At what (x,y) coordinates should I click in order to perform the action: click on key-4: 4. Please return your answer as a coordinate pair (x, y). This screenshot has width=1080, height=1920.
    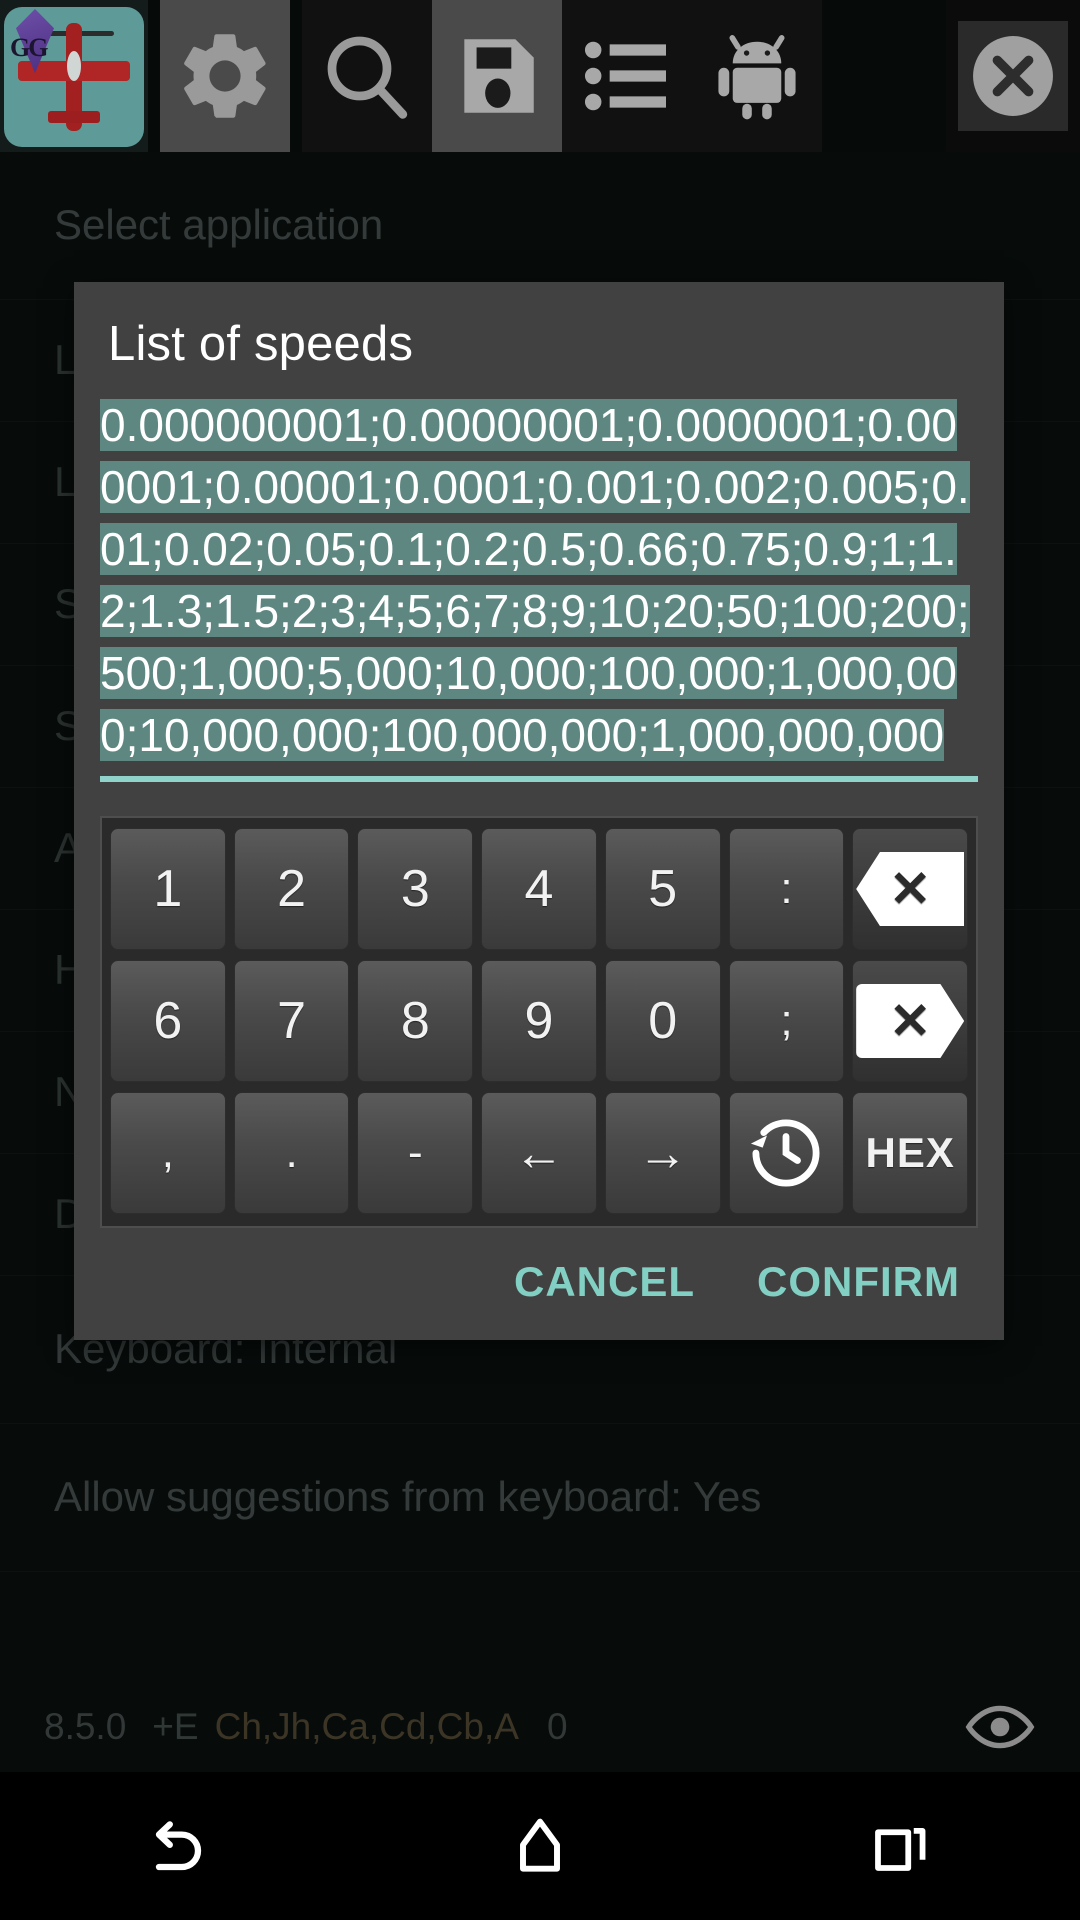
    Looking at the image, I should click on (539, 889).